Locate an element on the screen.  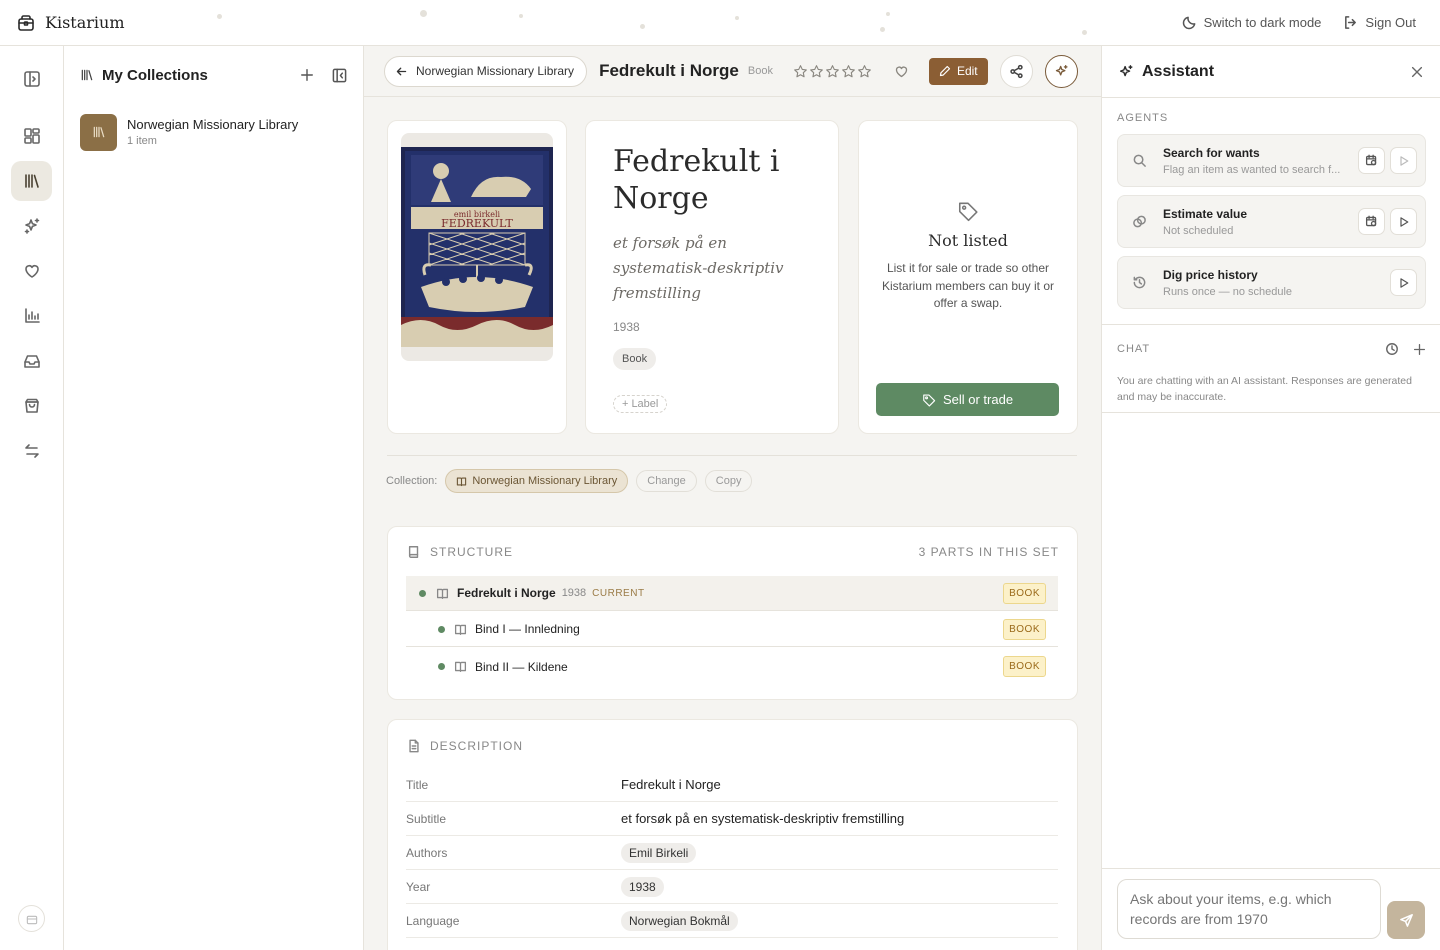
collapse-panel-button is located at coordinates (339, 75).